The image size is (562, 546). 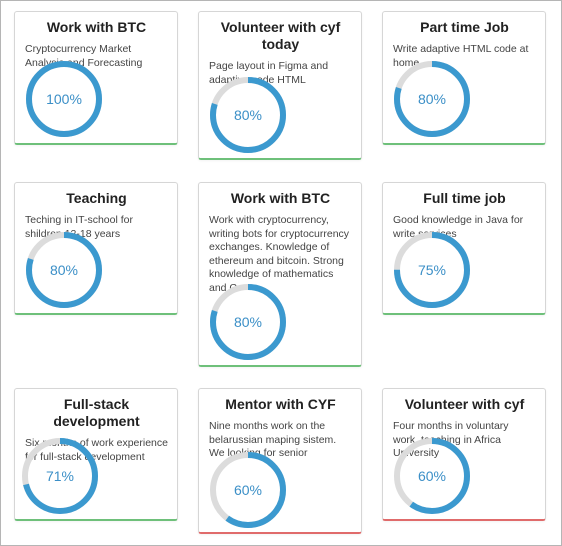 I want to click on progress-ring: 71%, so click(x=60, y=476).